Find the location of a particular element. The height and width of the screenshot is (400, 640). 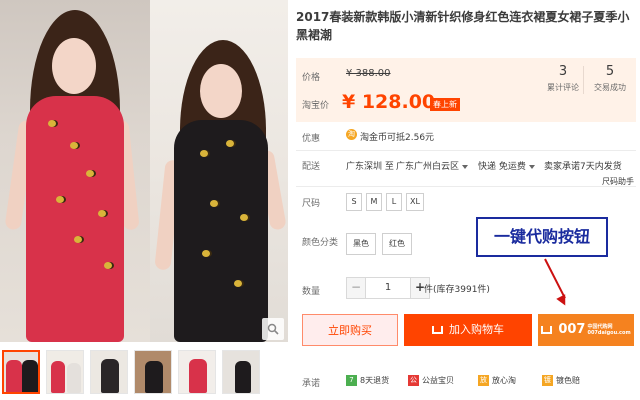

promise-plating: 镀镀色赔 is located at coordinates (561, 380).